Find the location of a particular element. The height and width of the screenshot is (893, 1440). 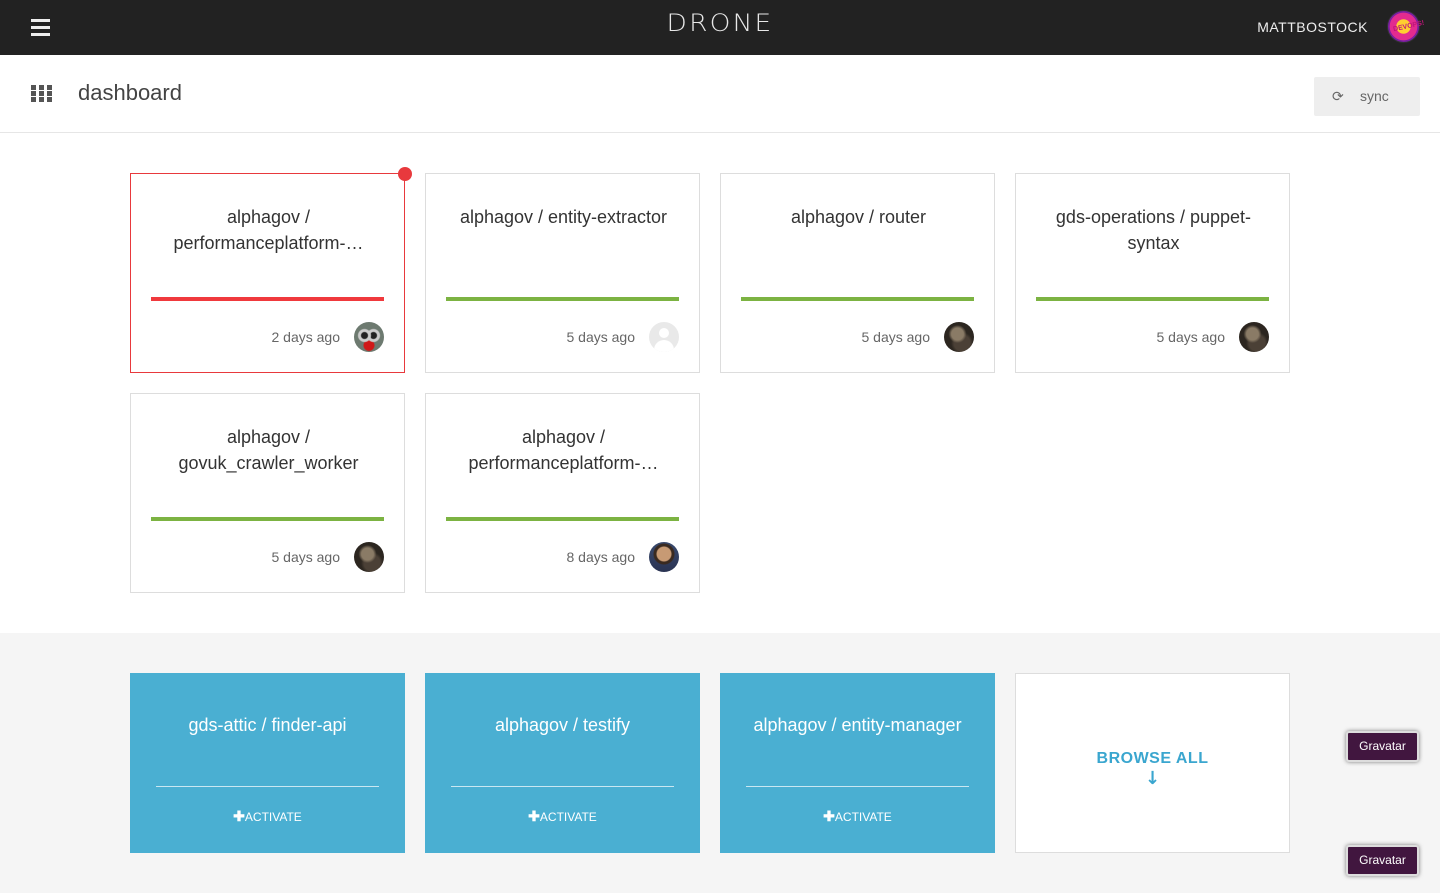

repo-name: alphagov / testify is located at coordinates (562, 725).